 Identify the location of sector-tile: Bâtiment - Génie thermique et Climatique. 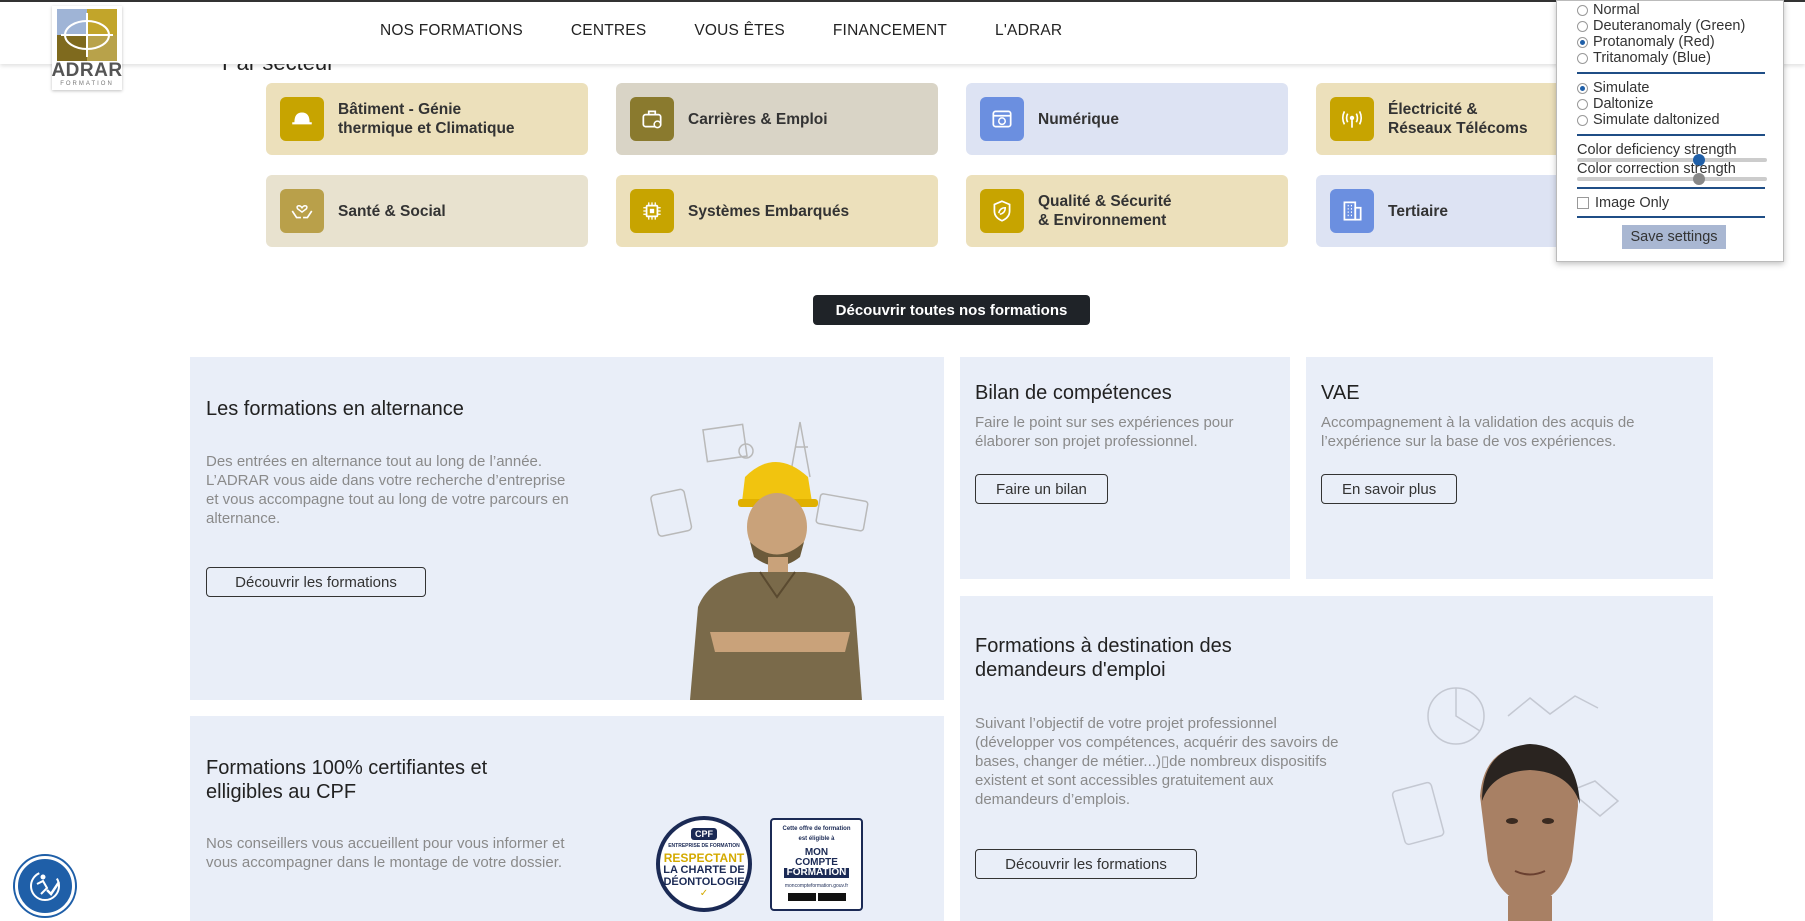
(427, 119).